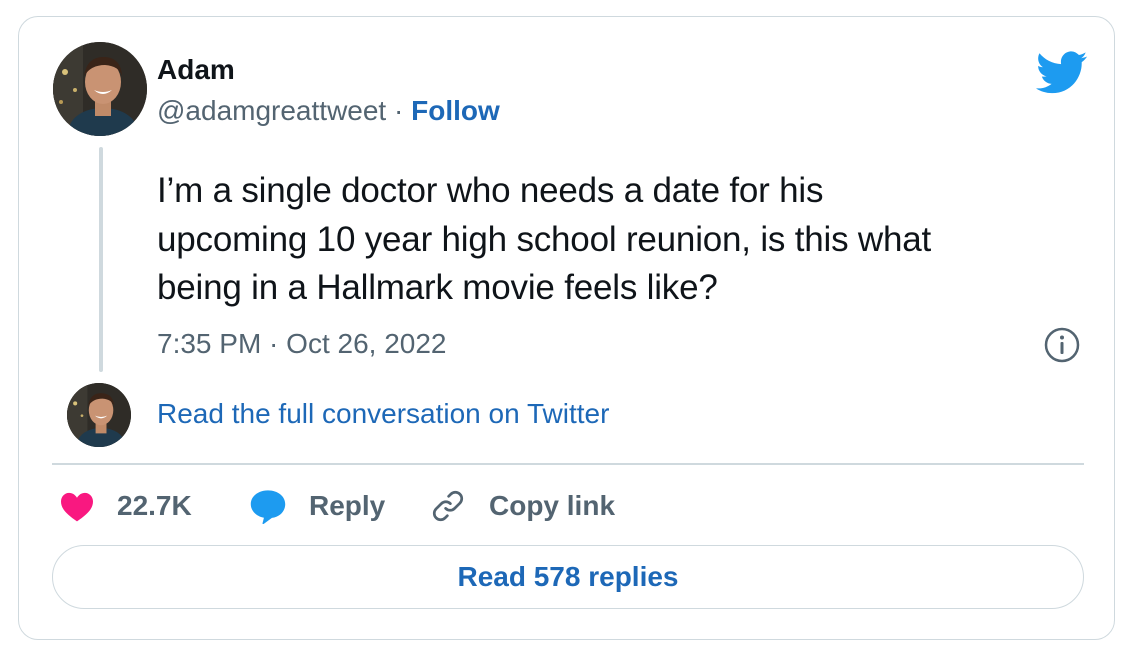  Describe the element at coordinates (196, 70) in the screenshot. I see `author-name: Adam` at that location.